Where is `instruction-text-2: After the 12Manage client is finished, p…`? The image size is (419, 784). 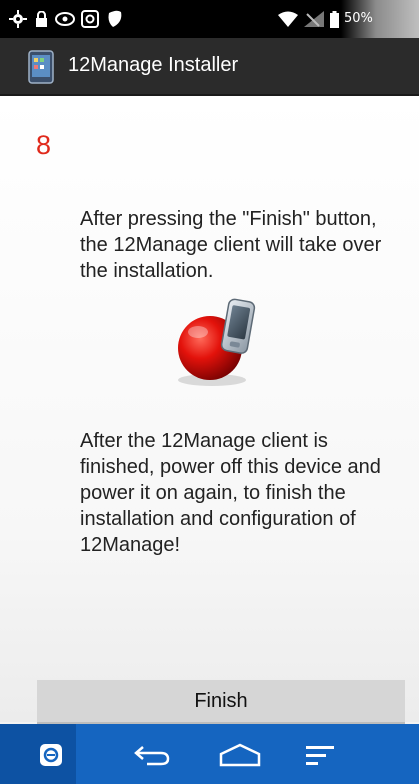 instruction-text-2: After the 12Manage client is finished, p… is located at coordinates (230, 493).